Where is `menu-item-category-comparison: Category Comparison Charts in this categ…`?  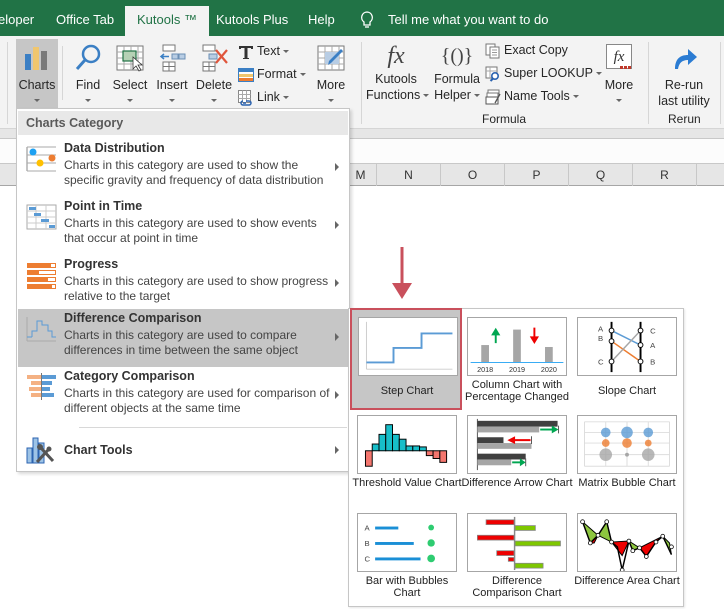 menu-item-category-comparison: Category Comparison Charts in this categ… is located at coordinates (183, 396).